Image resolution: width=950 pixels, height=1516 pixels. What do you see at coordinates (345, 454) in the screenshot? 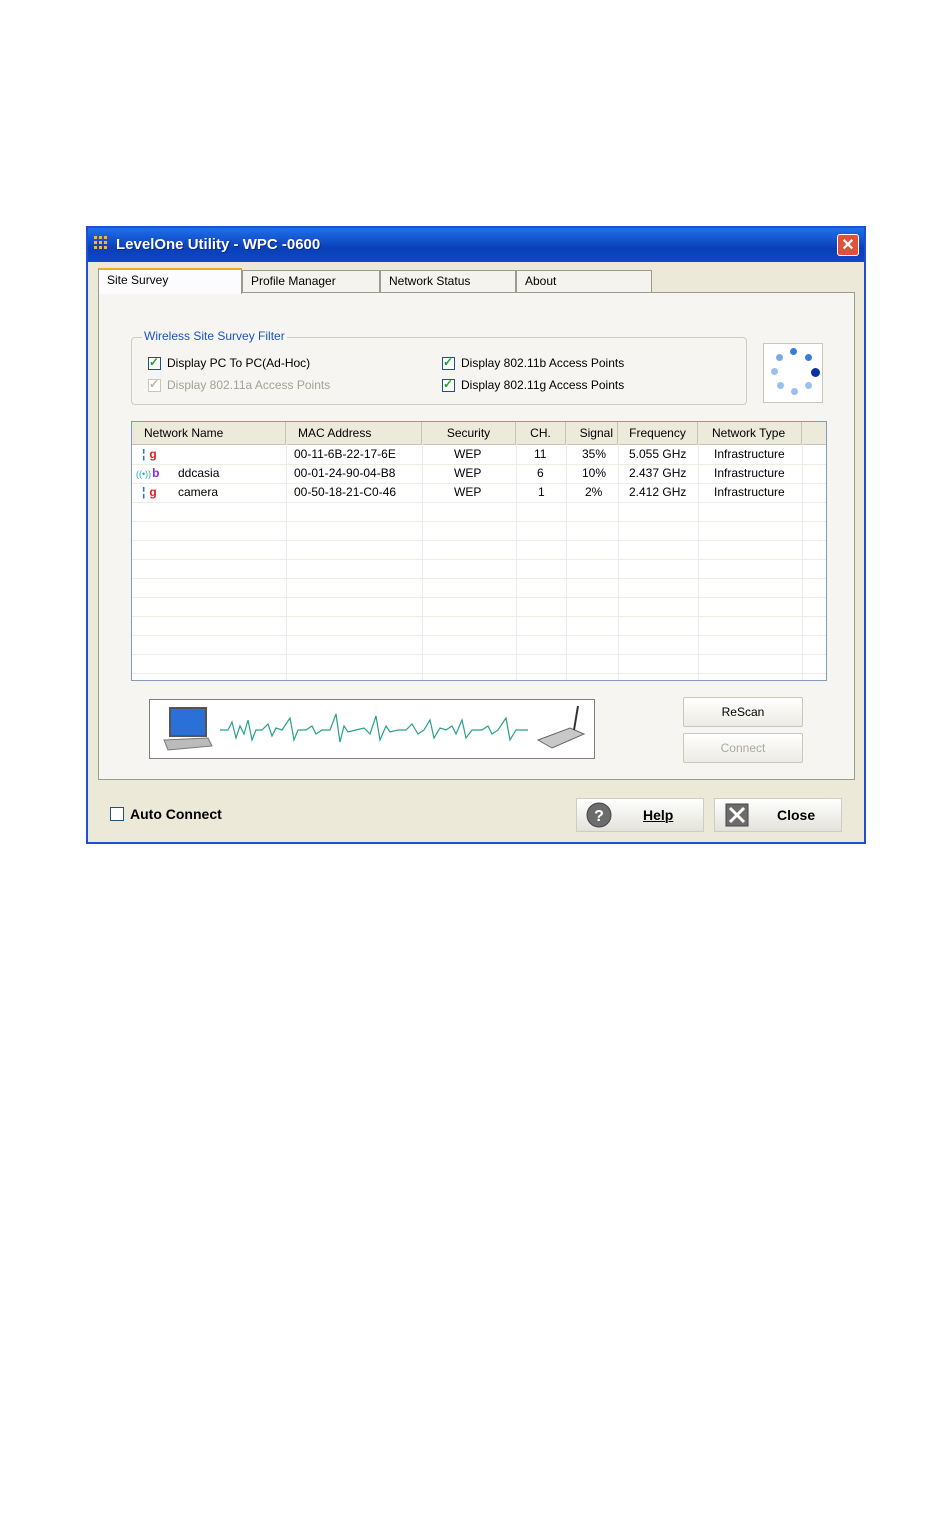
I see `mac-address: 00-11-6B-22-17-6E` at bounding box center [345, 454].